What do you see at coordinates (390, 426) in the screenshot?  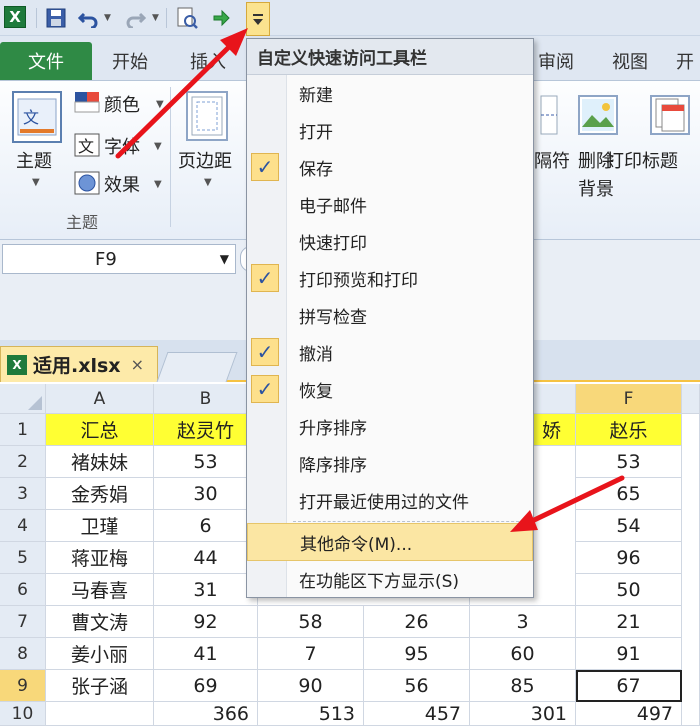 I see `menu-item: 升序排序` at bounding box center [390, 426].